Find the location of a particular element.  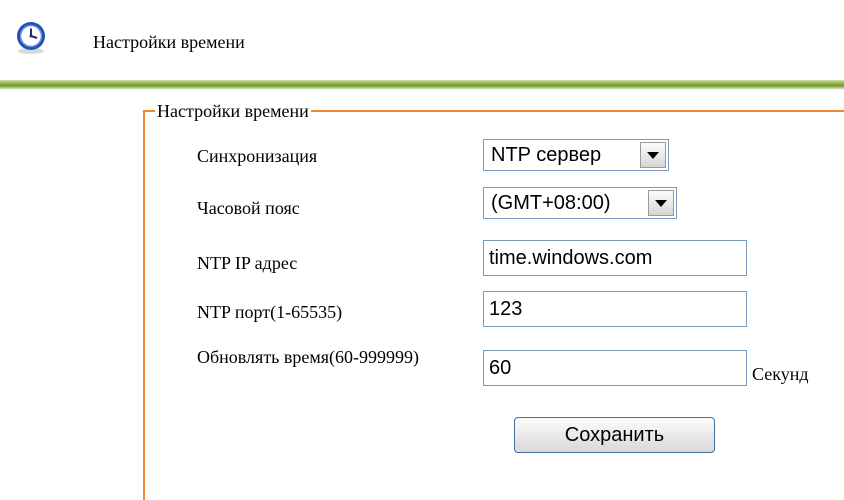

timezone-select: (GMT+08:00) is located at coordinates (580, 203).